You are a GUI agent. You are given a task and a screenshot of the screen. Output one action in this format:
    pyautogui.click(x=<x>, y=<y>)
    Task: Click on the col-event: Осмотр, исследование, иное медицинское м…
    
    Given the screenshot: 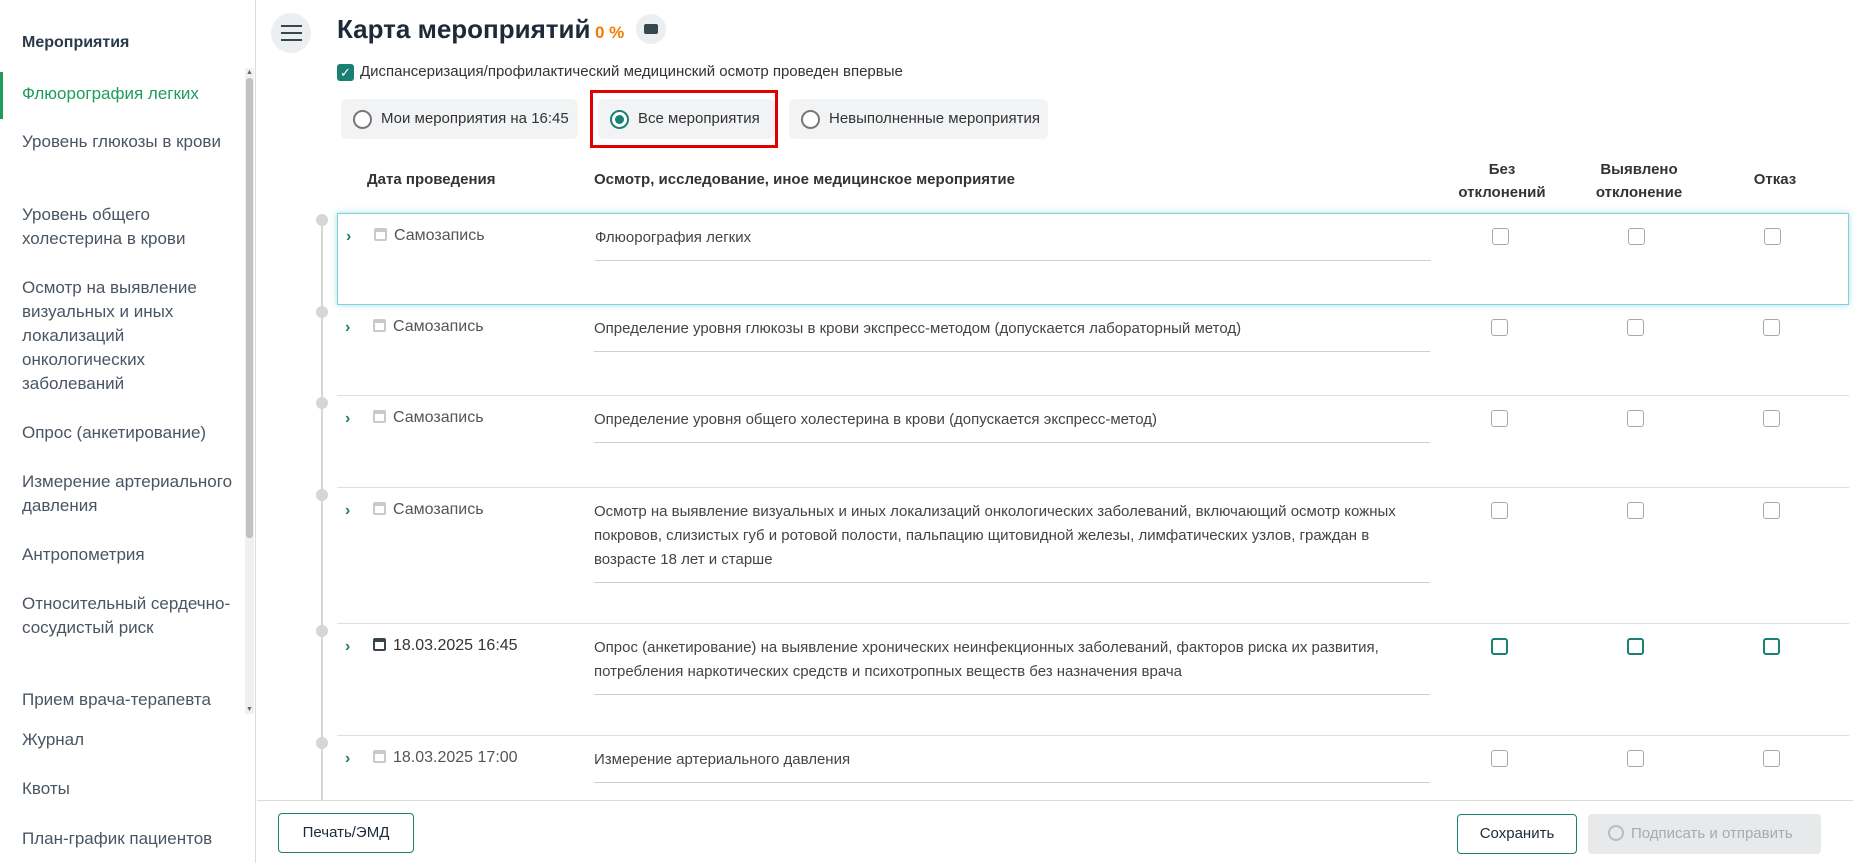 What is the action you would take?
    pyautogui.click(x=804, y=179)
    